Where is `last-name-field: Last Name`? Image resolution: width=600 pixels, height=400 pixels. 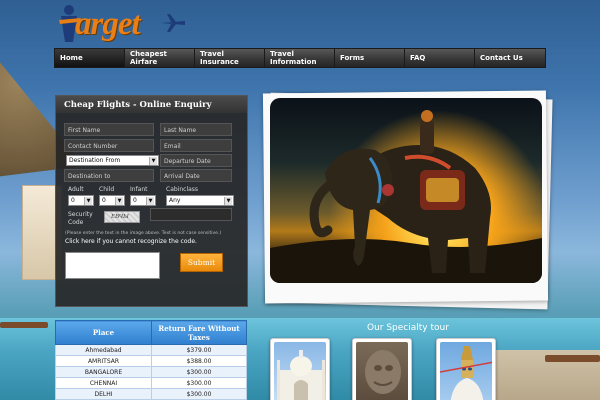 last-name-field: Last Name is located at coordinates (196, 129).